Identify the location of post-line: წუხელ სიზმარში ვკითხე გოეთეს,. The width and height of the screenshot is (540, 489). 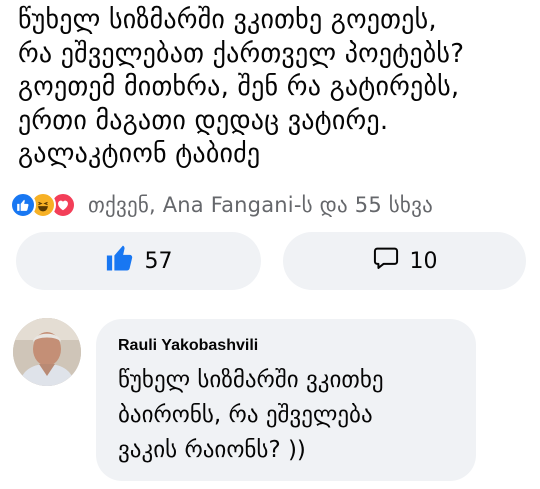
(227, 20).